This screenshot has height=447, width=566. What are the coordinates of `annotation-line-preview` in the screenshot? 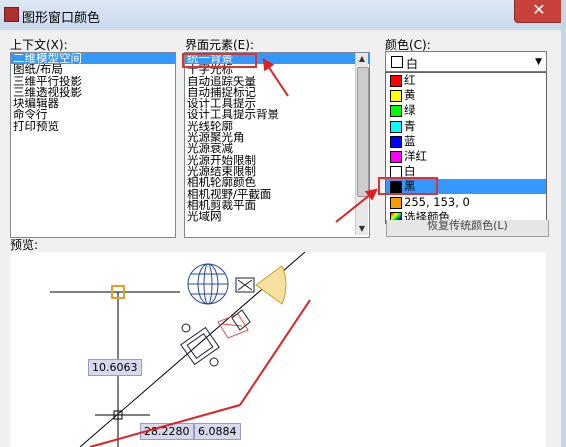 It's located at (275, 352).